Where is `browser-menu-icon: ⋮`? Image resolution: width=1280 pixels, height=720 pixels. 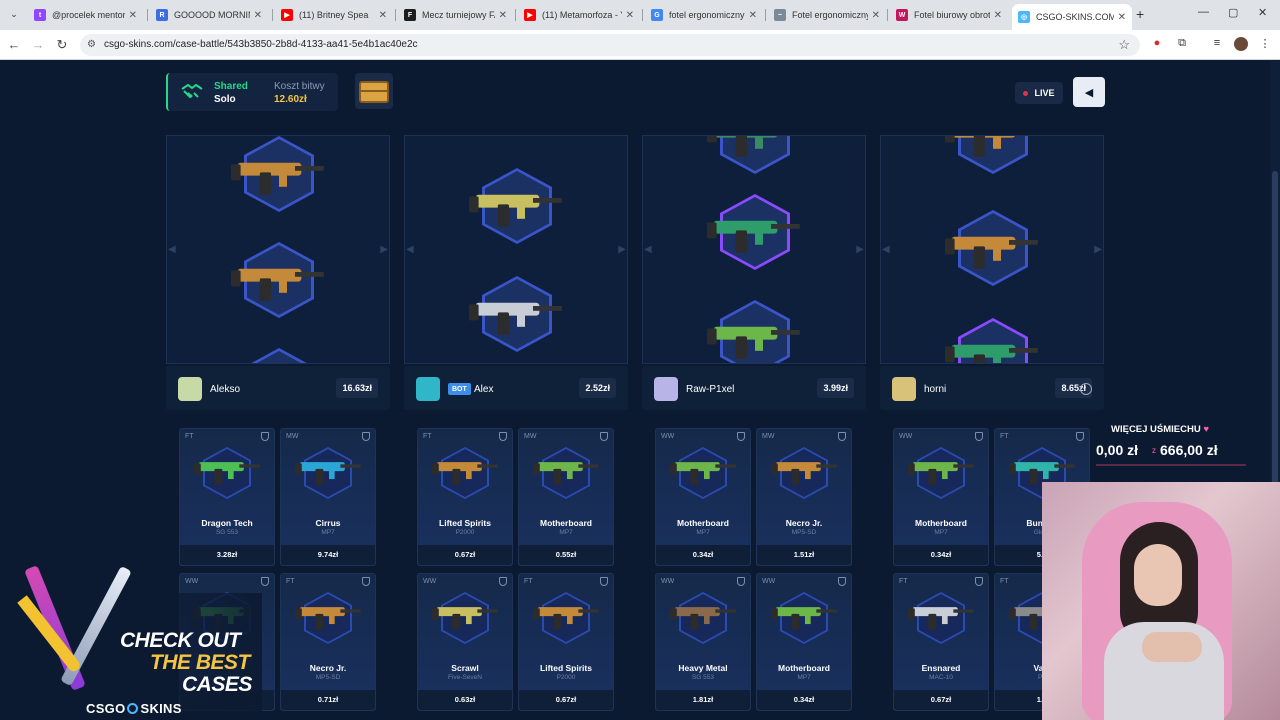 browser-menu-icon: ⋮ is located at coordinates (1265, 44).